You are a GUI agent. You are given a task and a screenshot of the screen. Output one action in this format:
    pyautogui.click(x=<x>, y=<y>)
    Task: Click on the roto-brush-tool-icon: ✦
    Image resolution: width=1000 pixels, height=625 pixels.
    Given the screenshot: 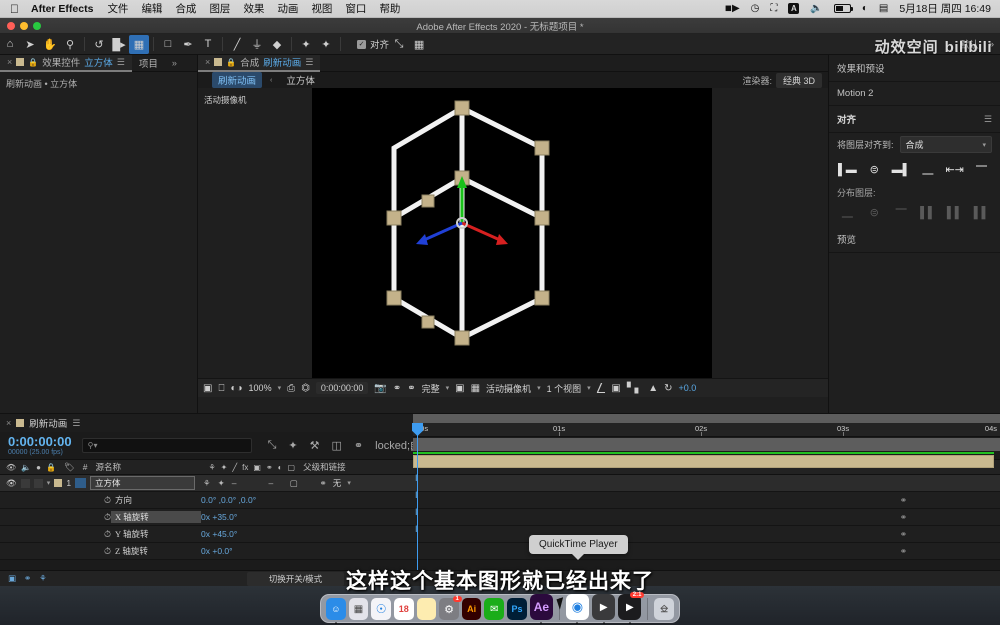 What is the action you would take?
    pyautogui.click(x=306, y=44)
    